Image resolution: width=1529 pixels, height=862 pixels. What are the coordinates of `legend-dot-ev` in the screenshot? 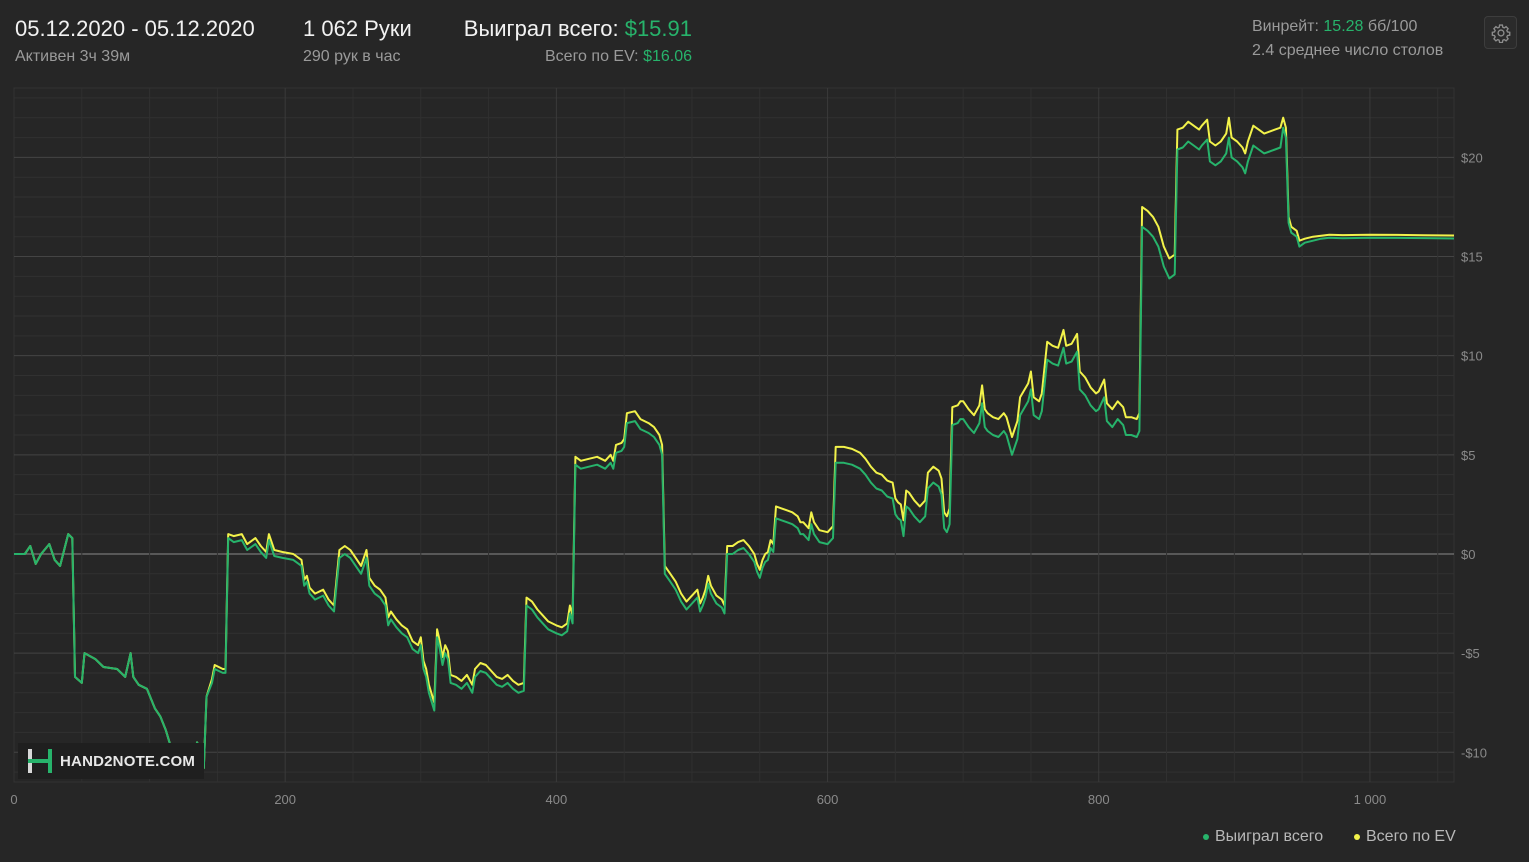 It's located at (1357, 837).